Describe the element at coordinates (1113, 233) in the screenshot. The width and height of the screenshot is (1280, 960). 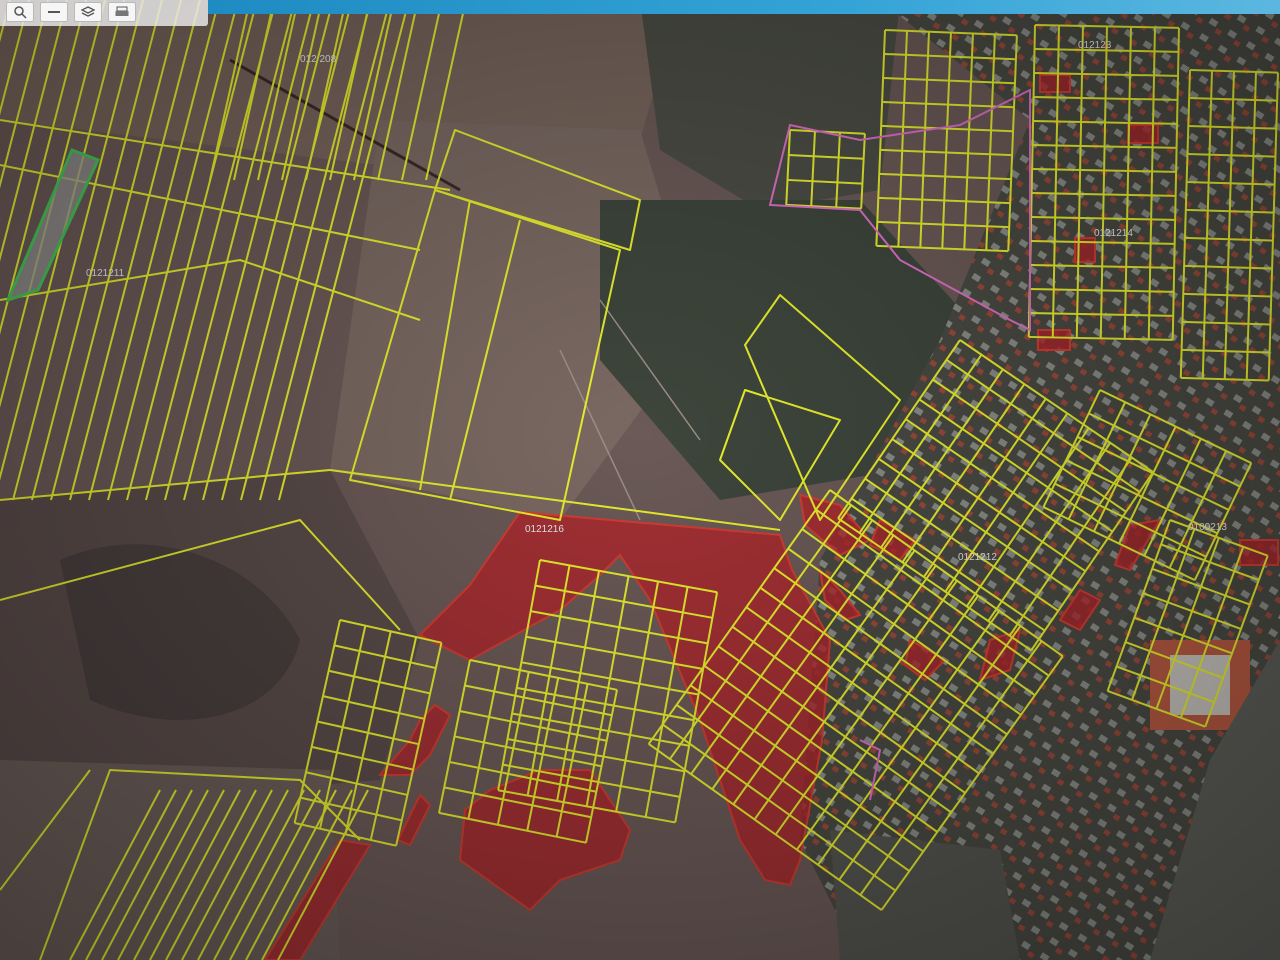
I see `sector-label-214: 0121214` at that location.